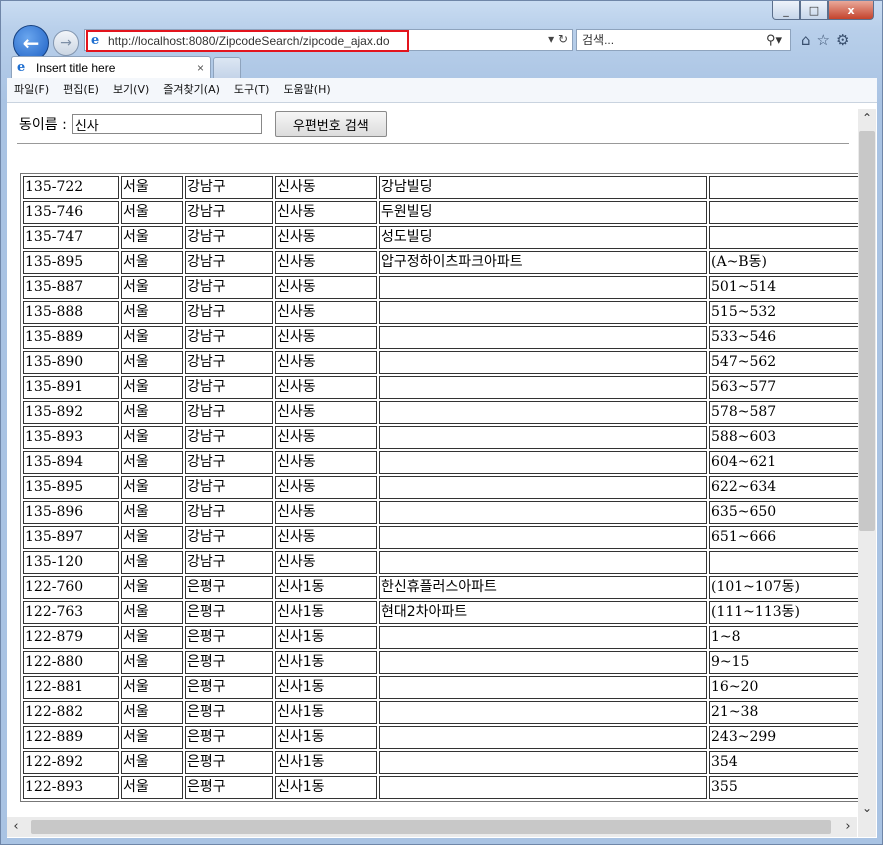 The width and height of the screenshot is (883, 845). I want to click on menu-tools: 도구(T), so click(252, 90).